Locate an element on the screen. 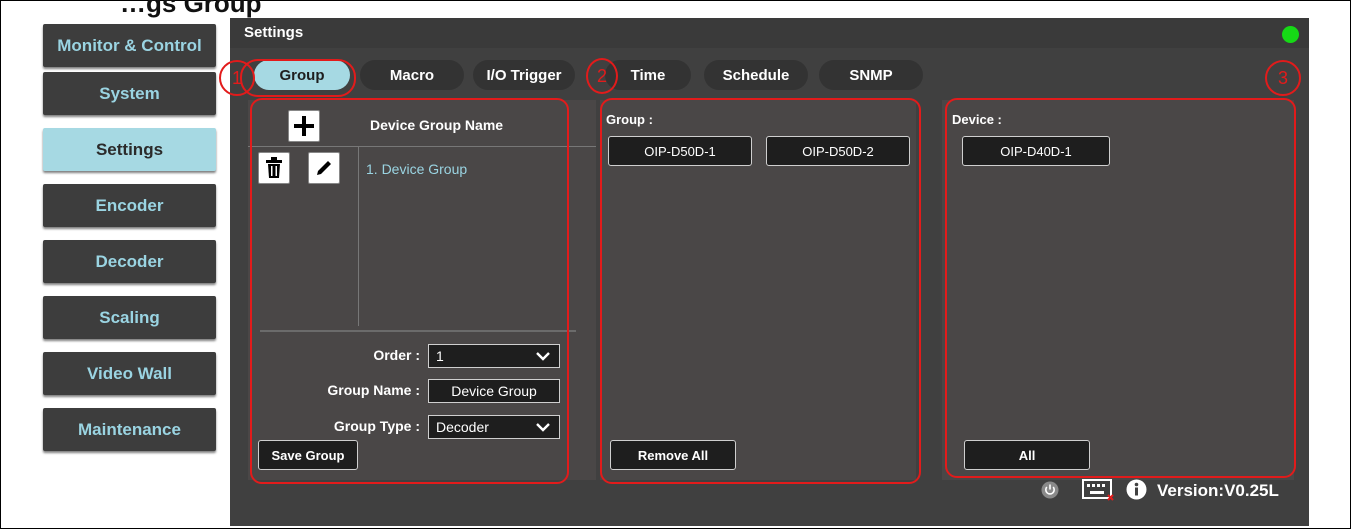  tab-macro: Macro is located at coordinates (412, 75).